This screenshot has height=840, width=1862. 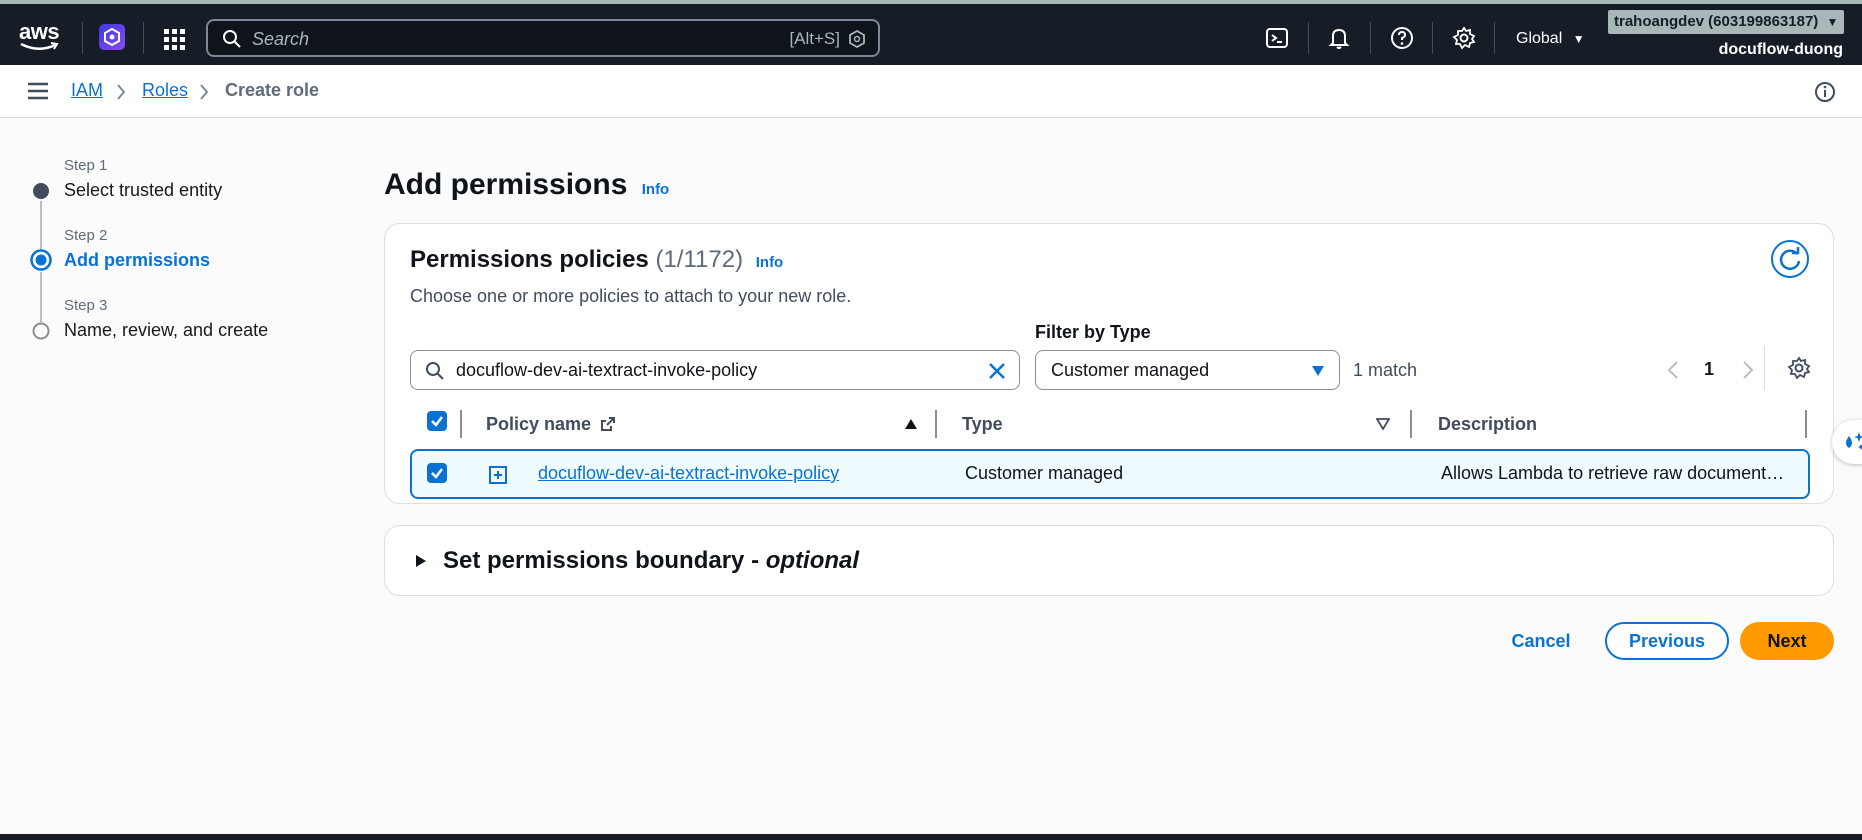 I want to click on hamburger-menu-icon, so click(x=38, y=91).